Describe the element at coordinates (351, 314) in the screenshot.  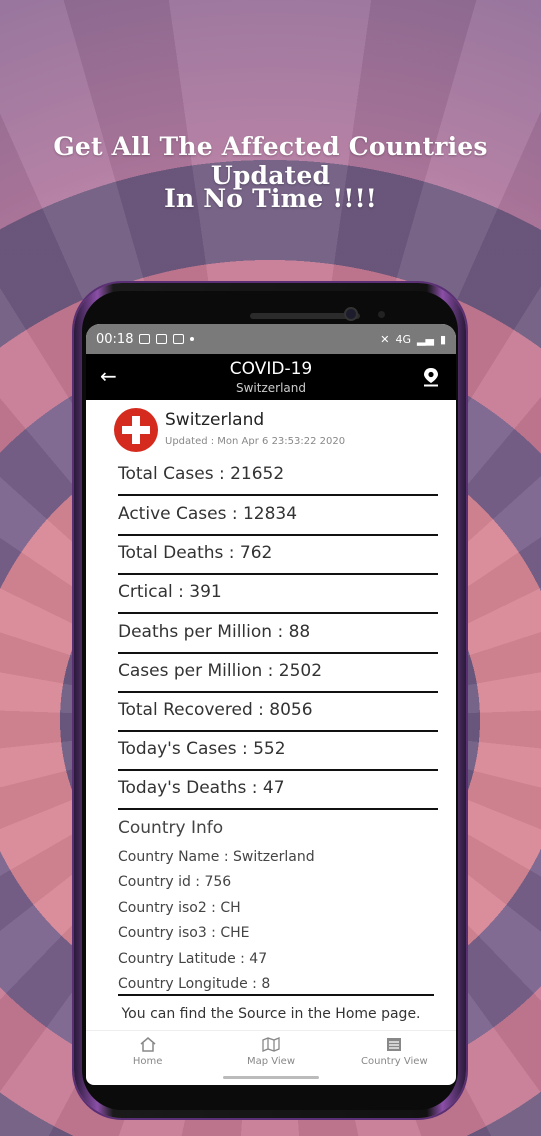
I see `front-camera` at that location.